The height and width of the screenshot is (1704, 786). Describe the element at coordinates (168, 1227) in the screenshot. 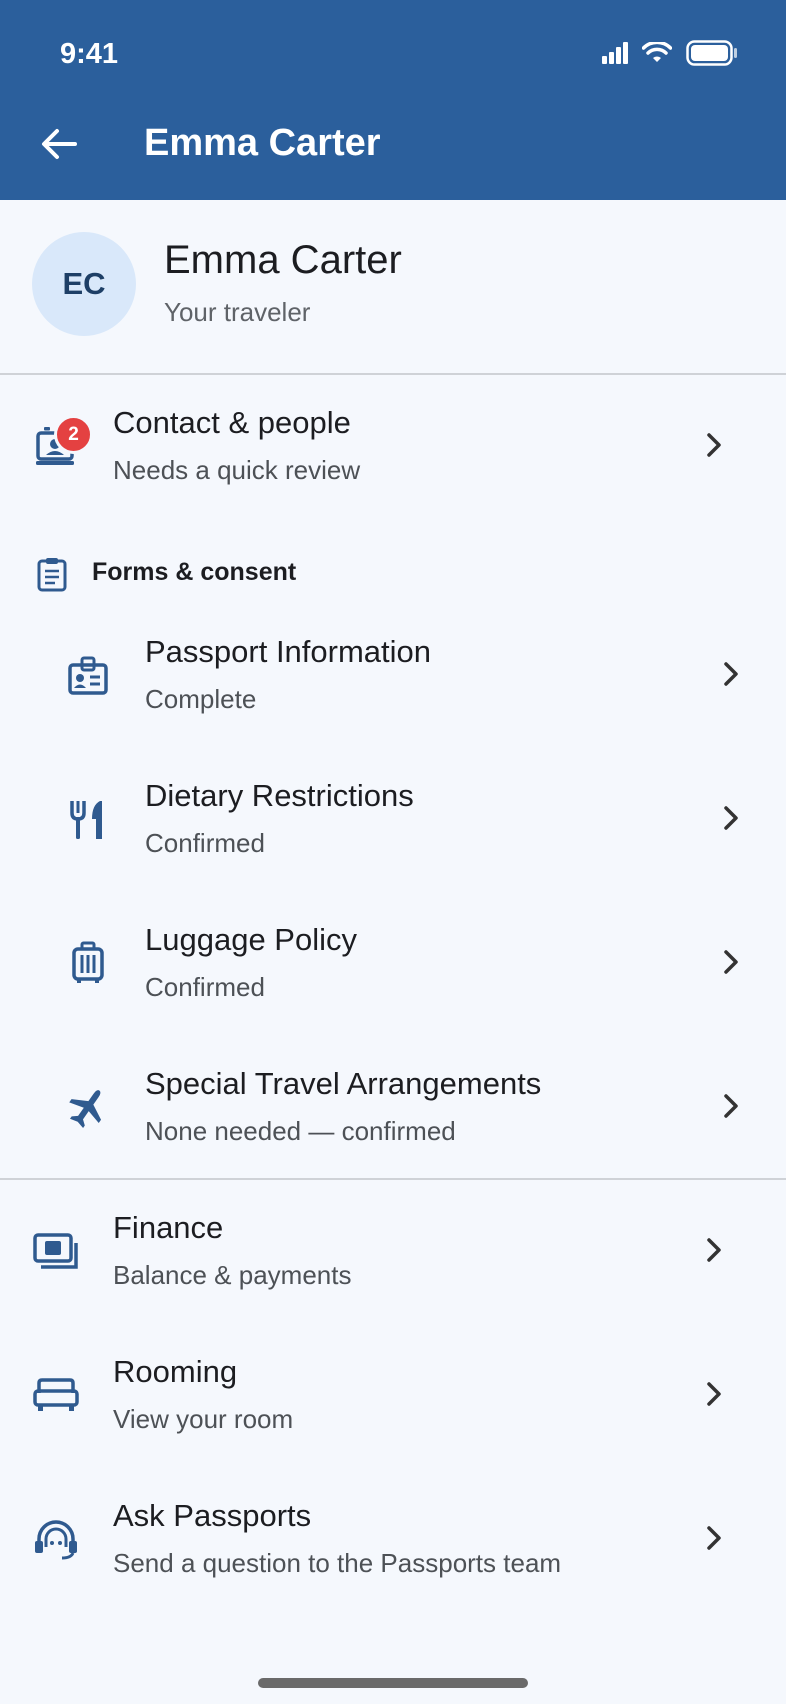

I see `finance-title: Finance` at that location.